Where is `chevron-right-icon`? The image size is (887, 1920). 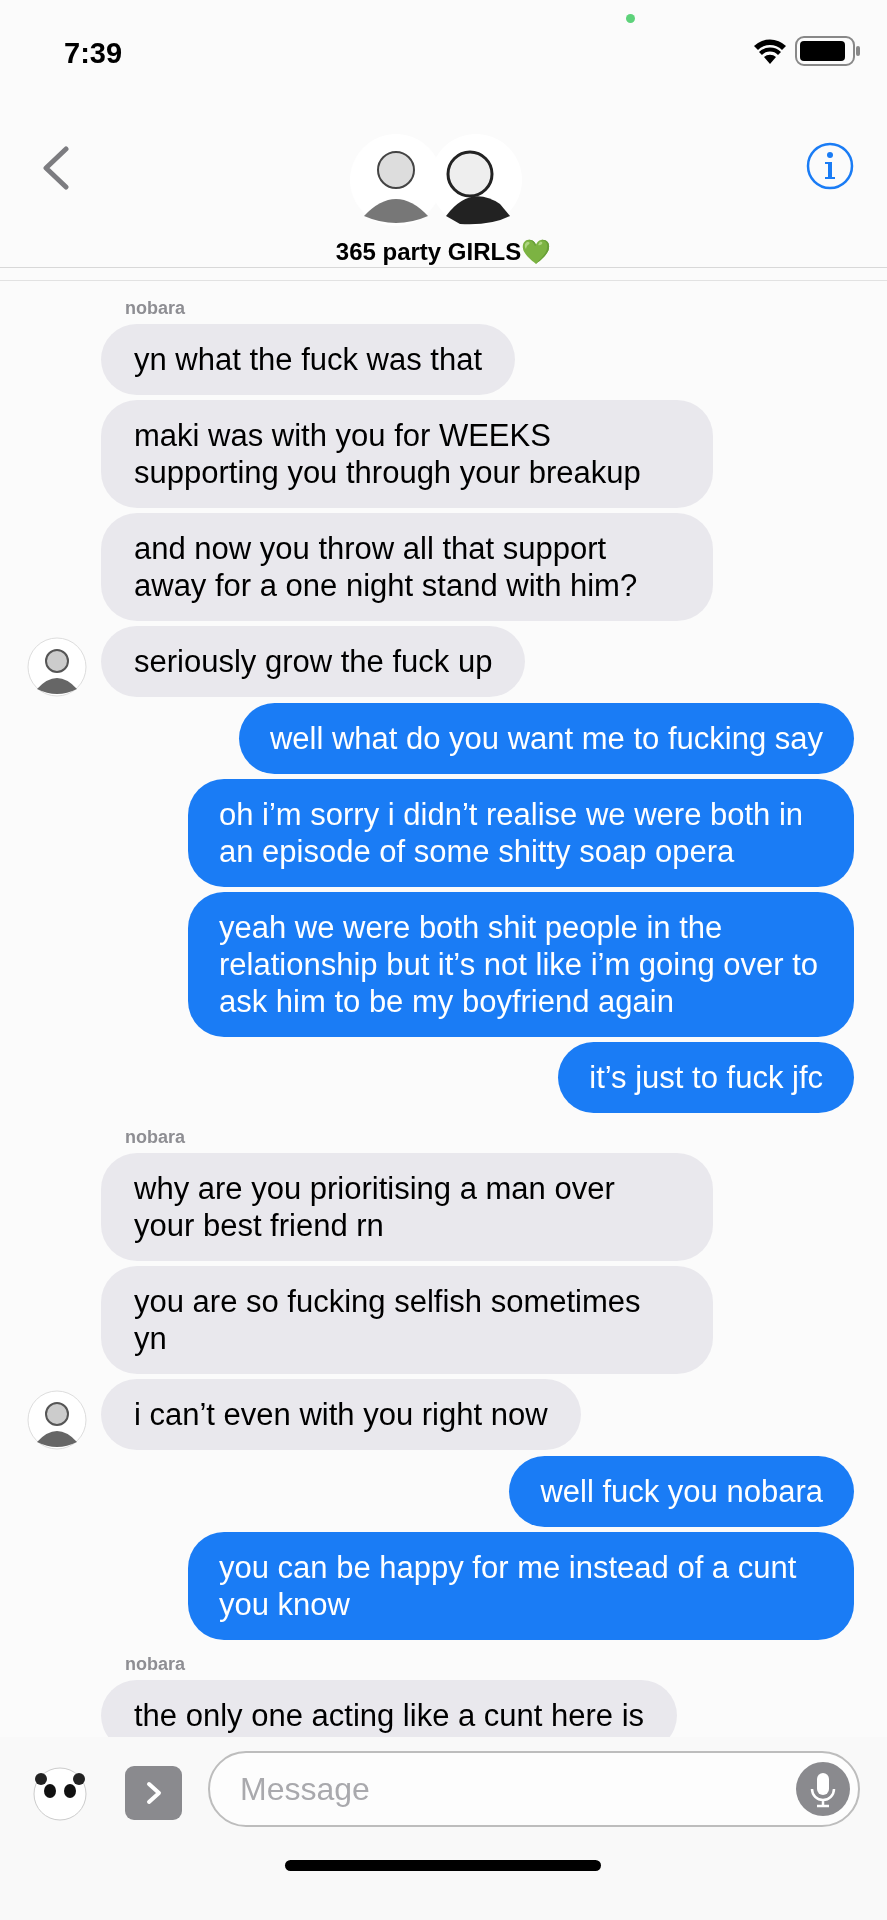
chevron-right-icon is located at coordinates (153, 1793).